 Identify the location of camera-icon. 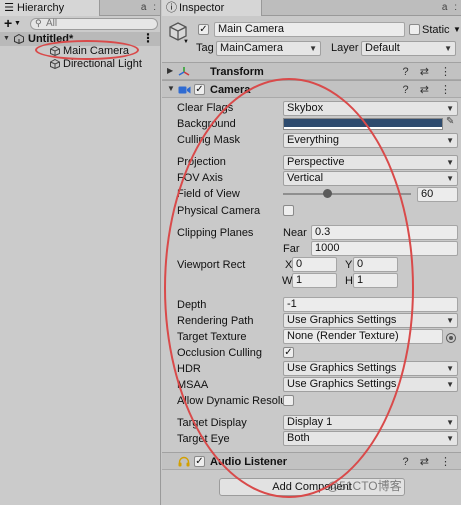
(184, 90).